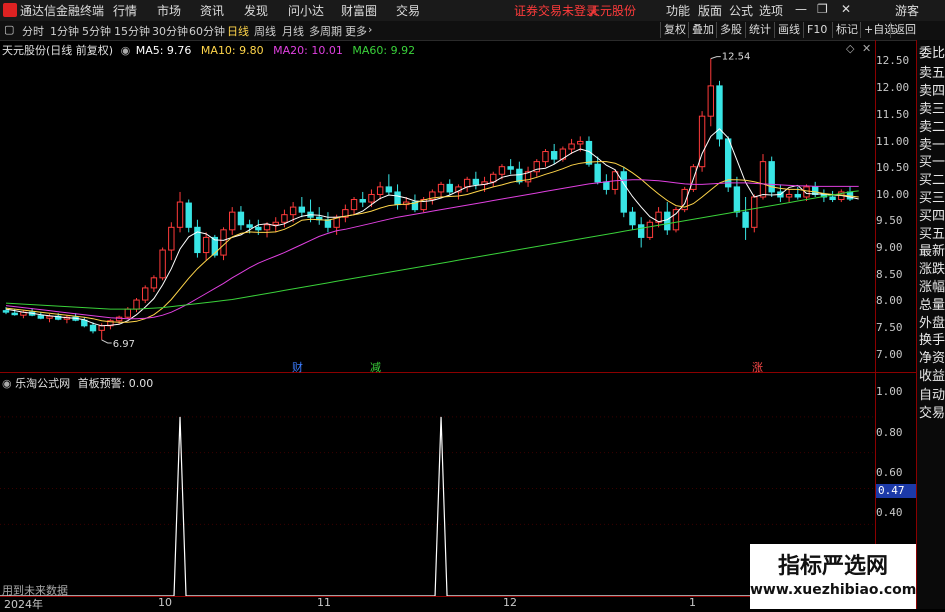  I want to click on tab-1min: 1分钟, so click(64, 31).